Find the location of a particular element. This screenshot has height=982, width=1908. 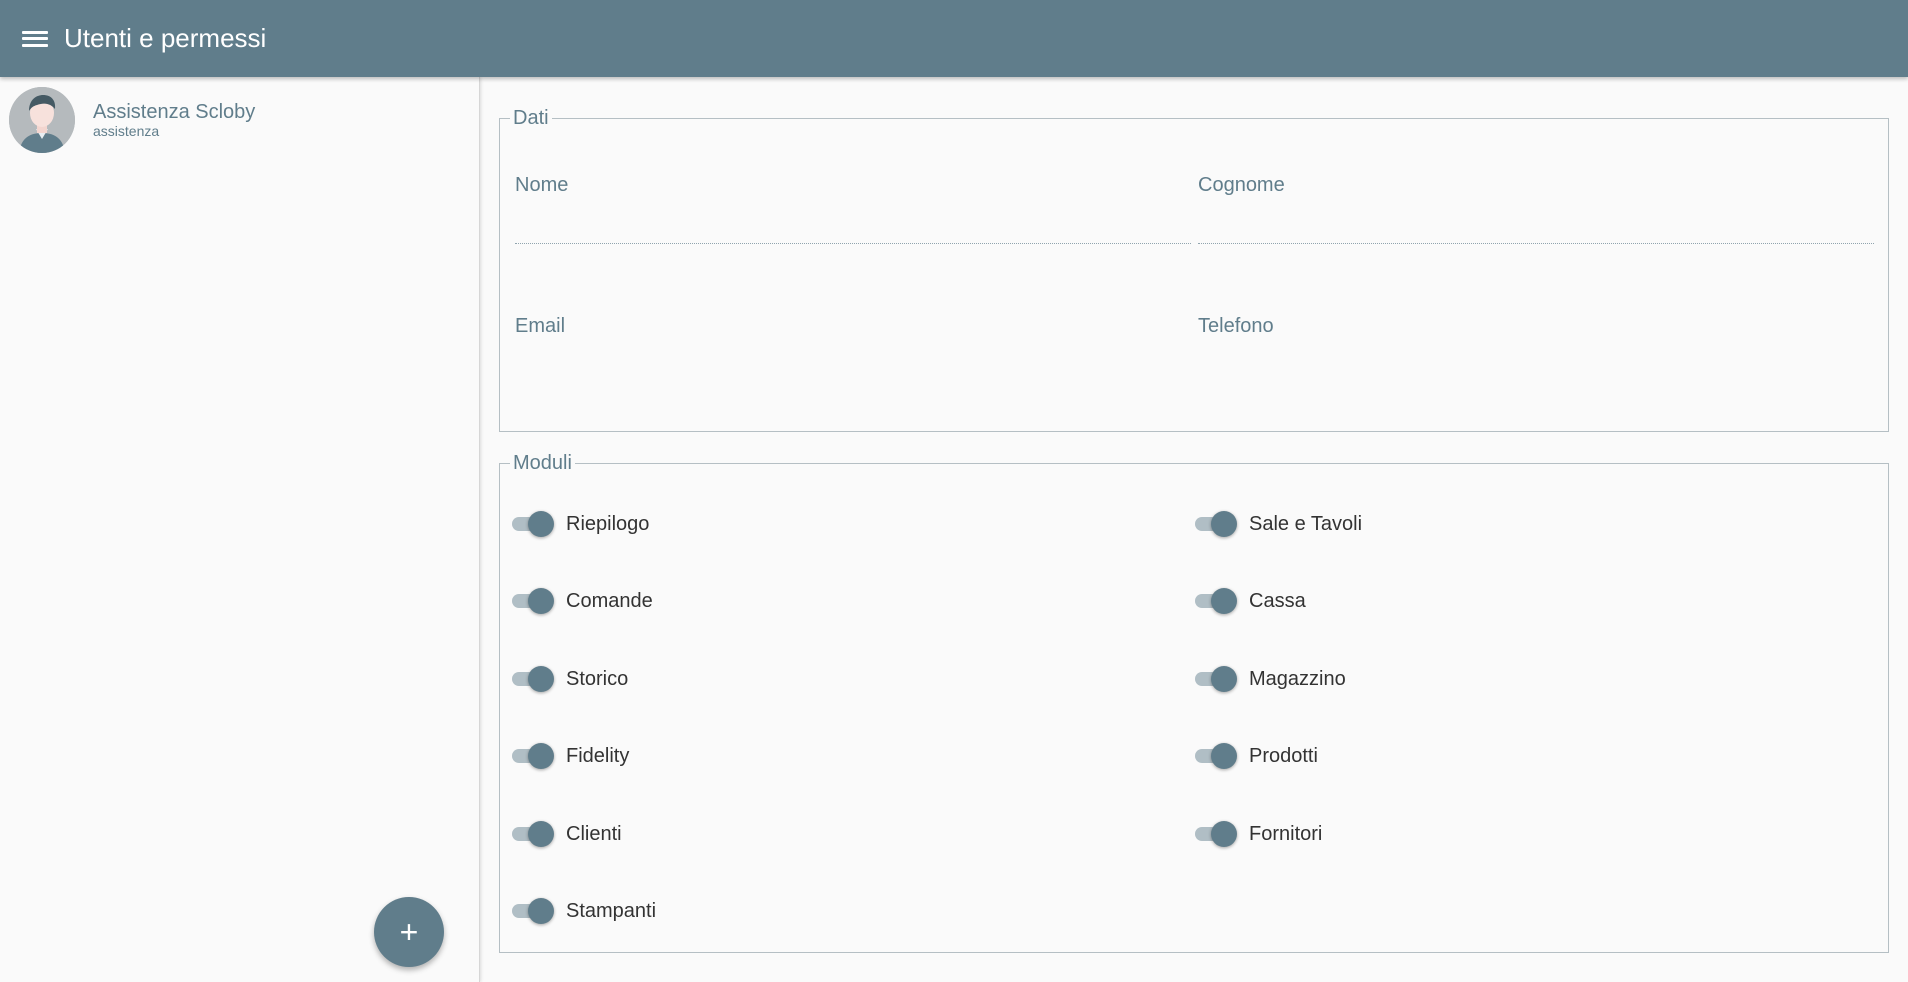

email-label: Email is located at coordinates (540, 326).